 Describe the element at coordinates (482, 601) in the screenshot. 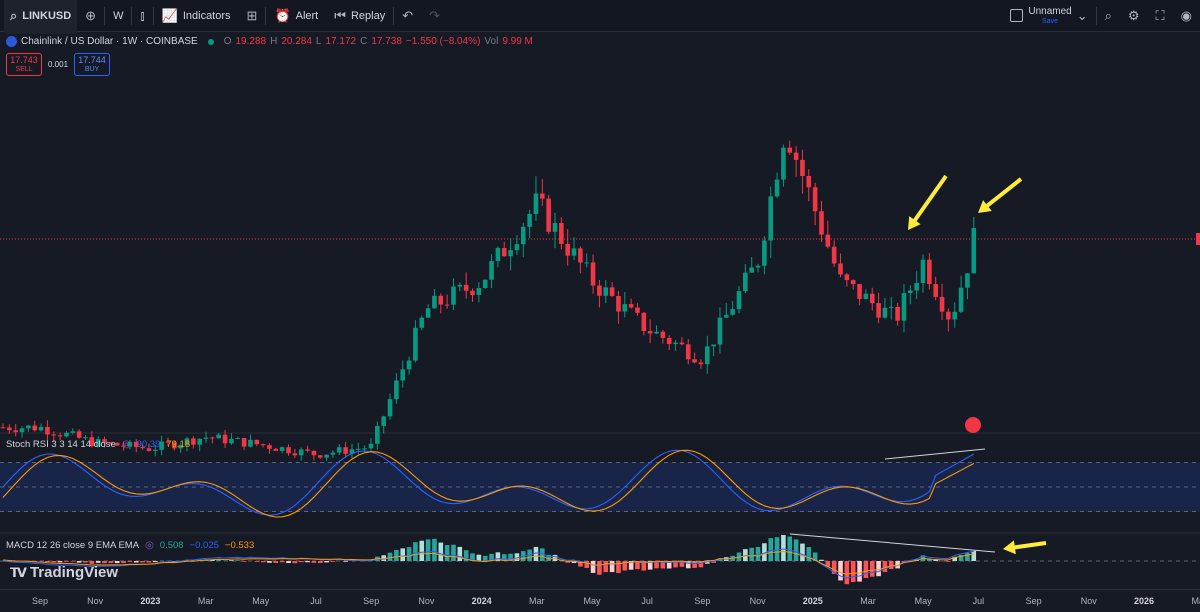

I see `time-axis-label: 2024` at that location.